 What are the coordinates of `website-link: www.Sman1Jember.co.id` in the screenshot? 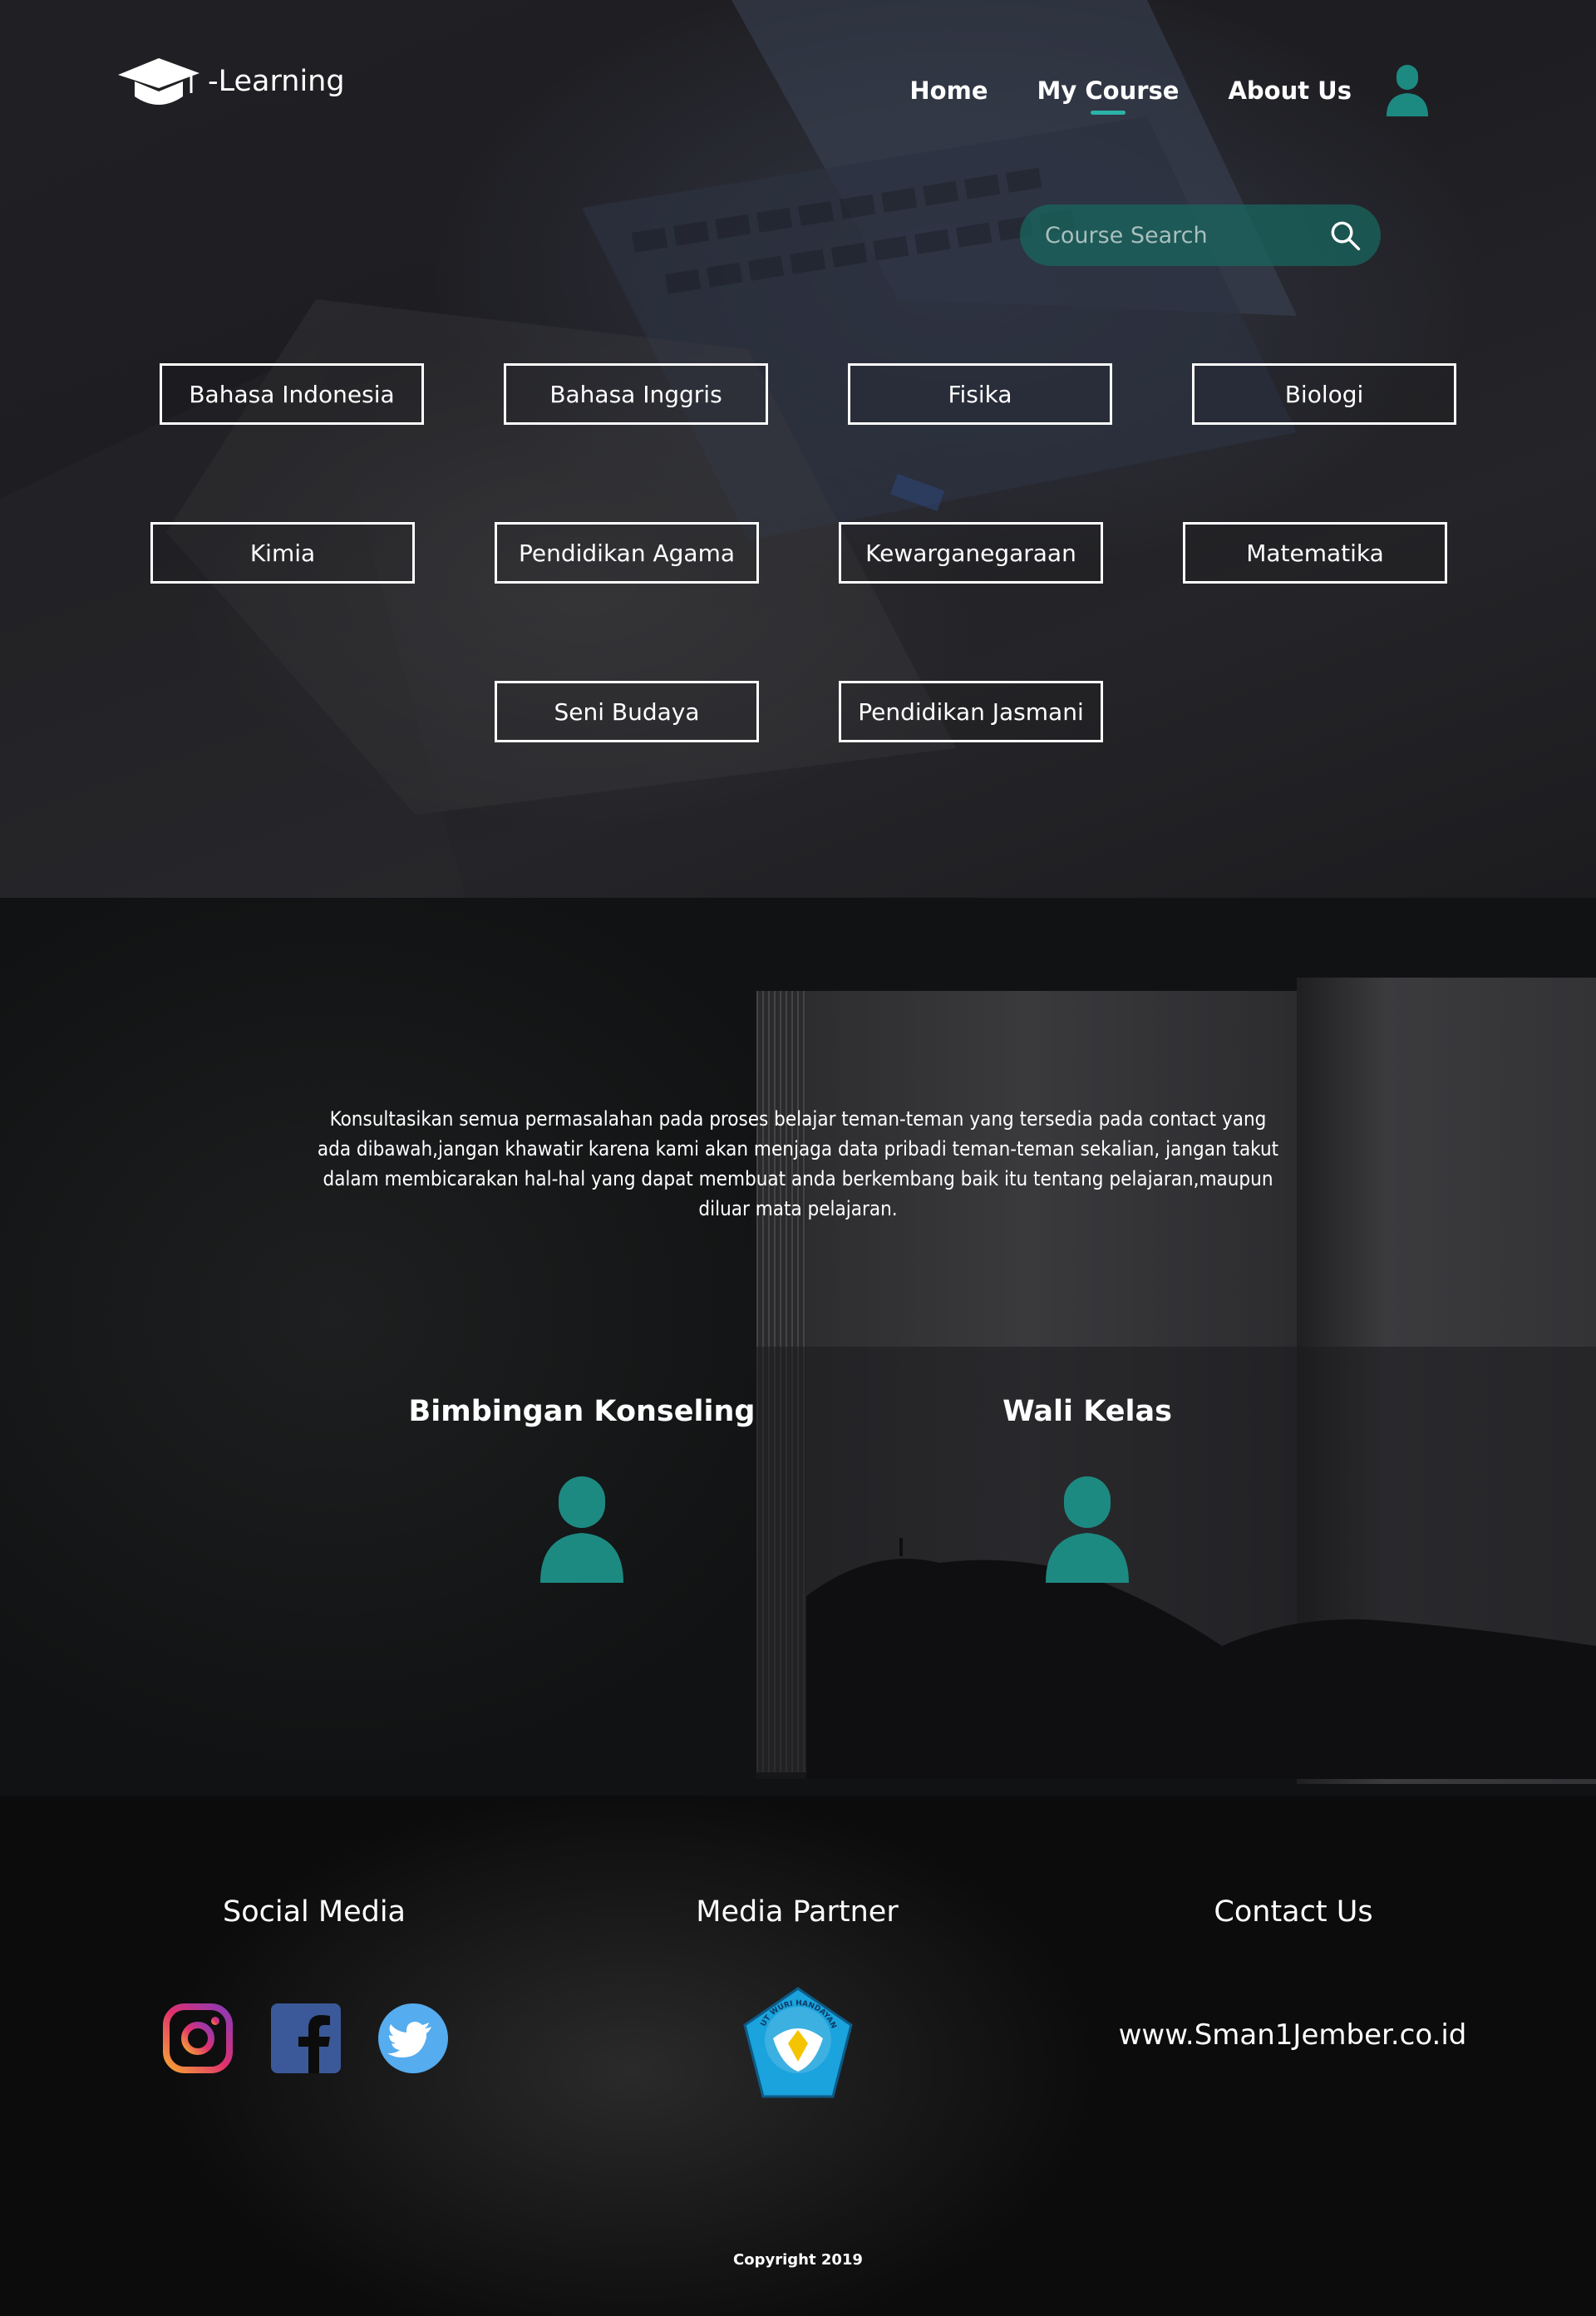 It's located at (1293, 2035).